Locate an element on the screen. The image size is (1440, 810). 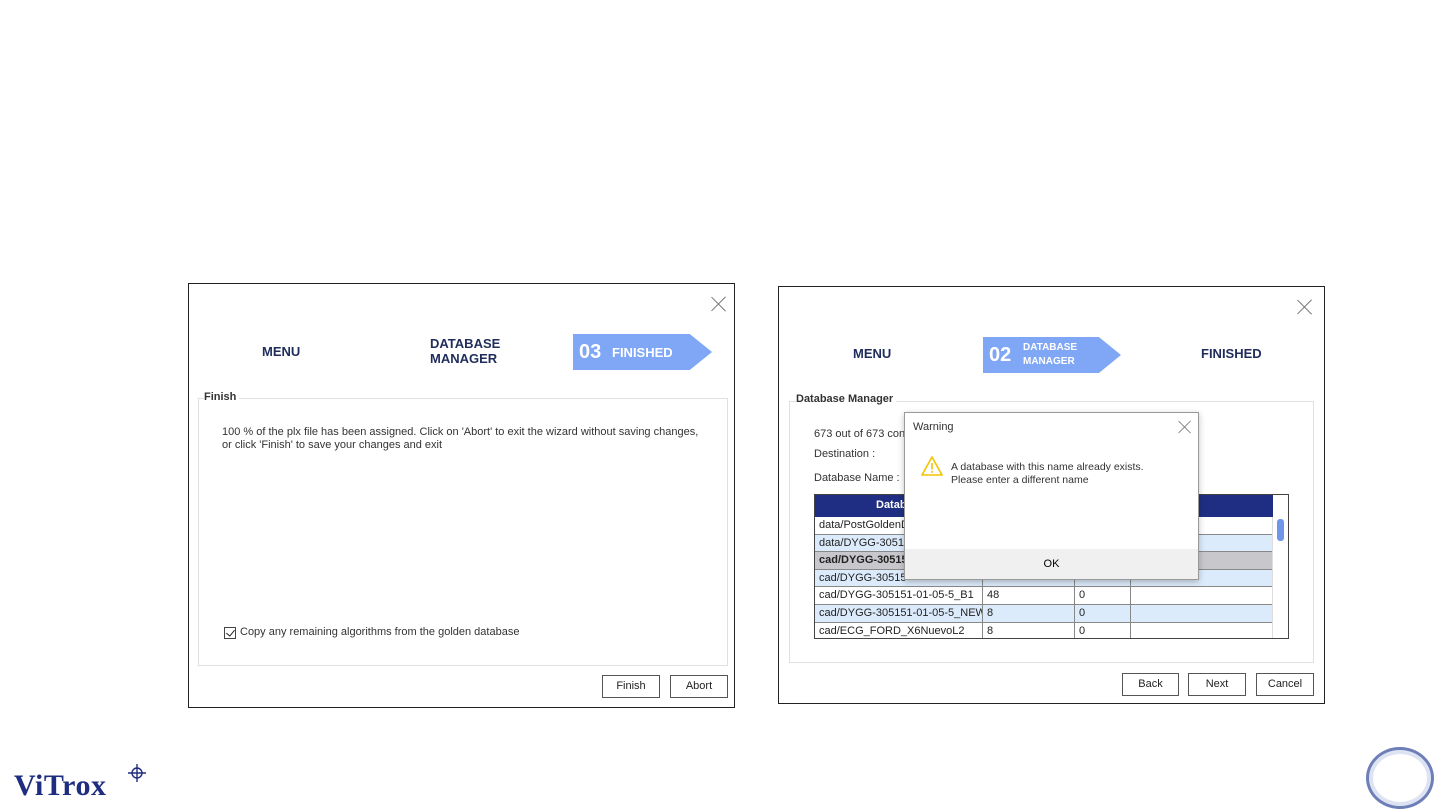
step-database-manager-line1: DATABASE is located at coordinates (465, 343).